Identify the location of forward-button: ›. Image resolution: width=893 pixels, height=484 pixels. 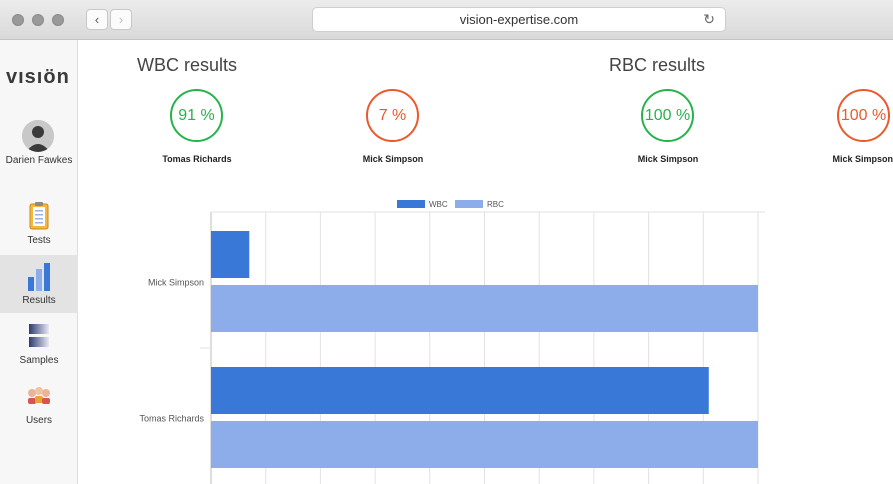
(121, 19).